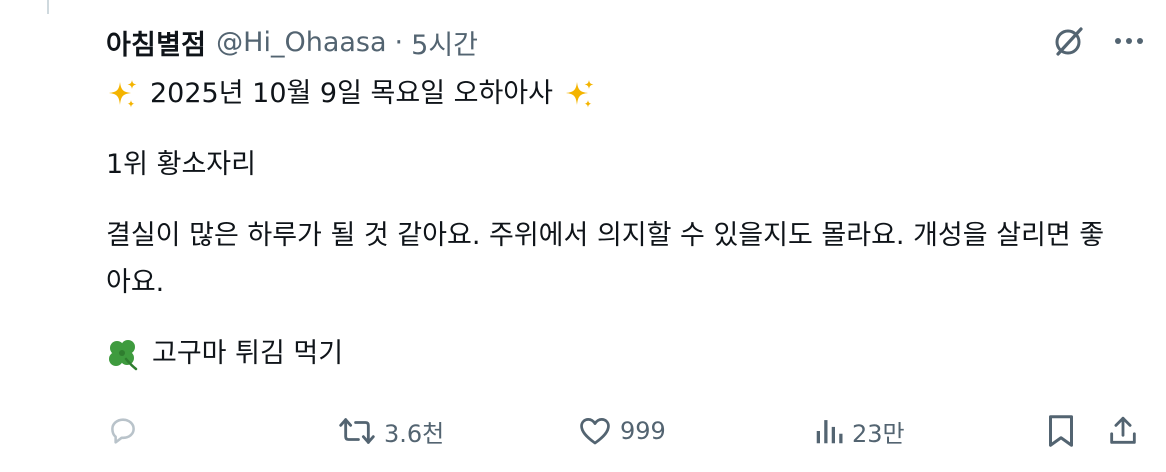 This screenshot has width=1166, height=472. I want to click on share-icon, so click(1123, 430).